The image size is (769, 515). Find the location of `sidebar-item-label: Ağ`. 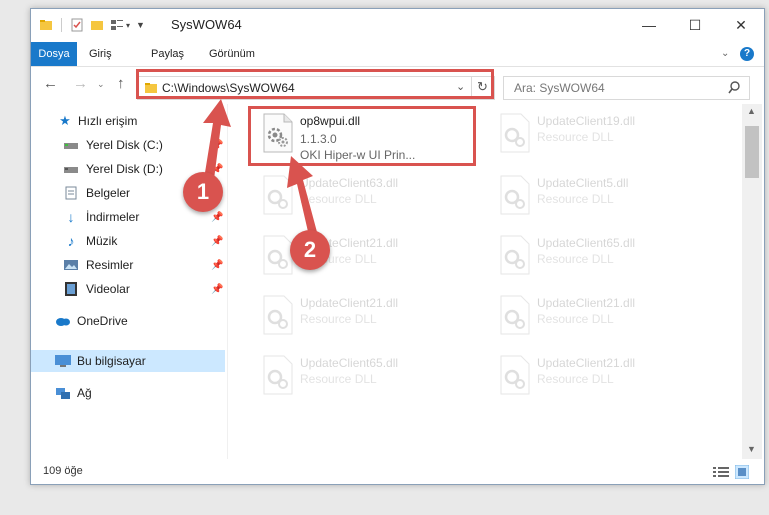

sidebar-item-label: Ağ is located at coordinates (84, 393).